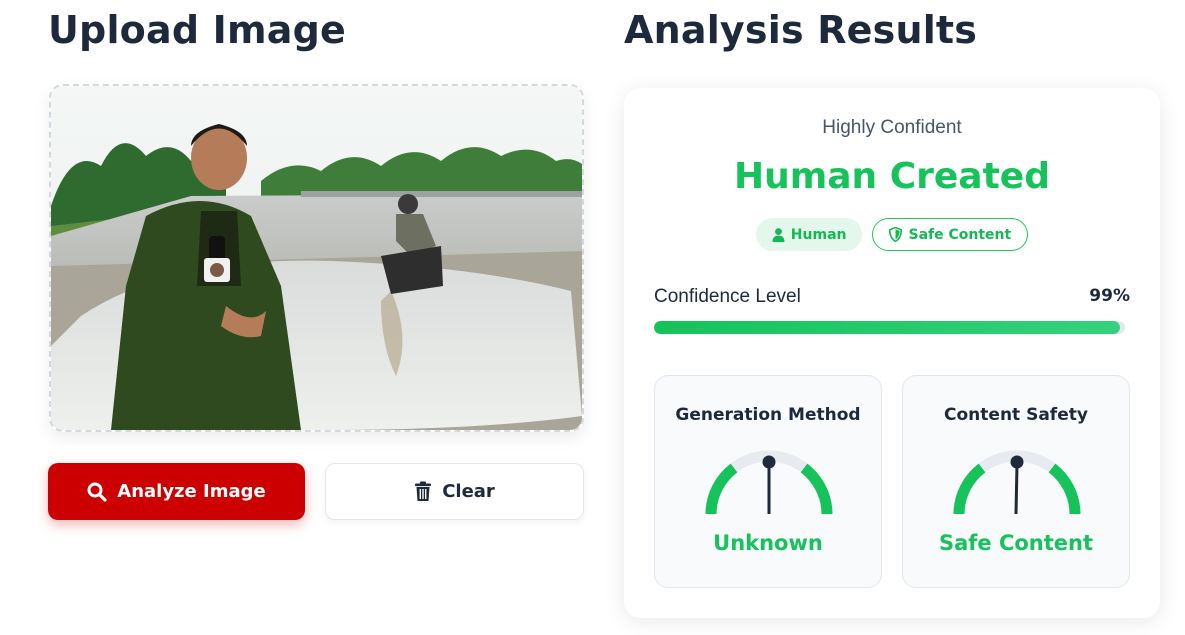 The image size is (1185, 635). I want to click on clear-button: Clear, so click(454, 491).